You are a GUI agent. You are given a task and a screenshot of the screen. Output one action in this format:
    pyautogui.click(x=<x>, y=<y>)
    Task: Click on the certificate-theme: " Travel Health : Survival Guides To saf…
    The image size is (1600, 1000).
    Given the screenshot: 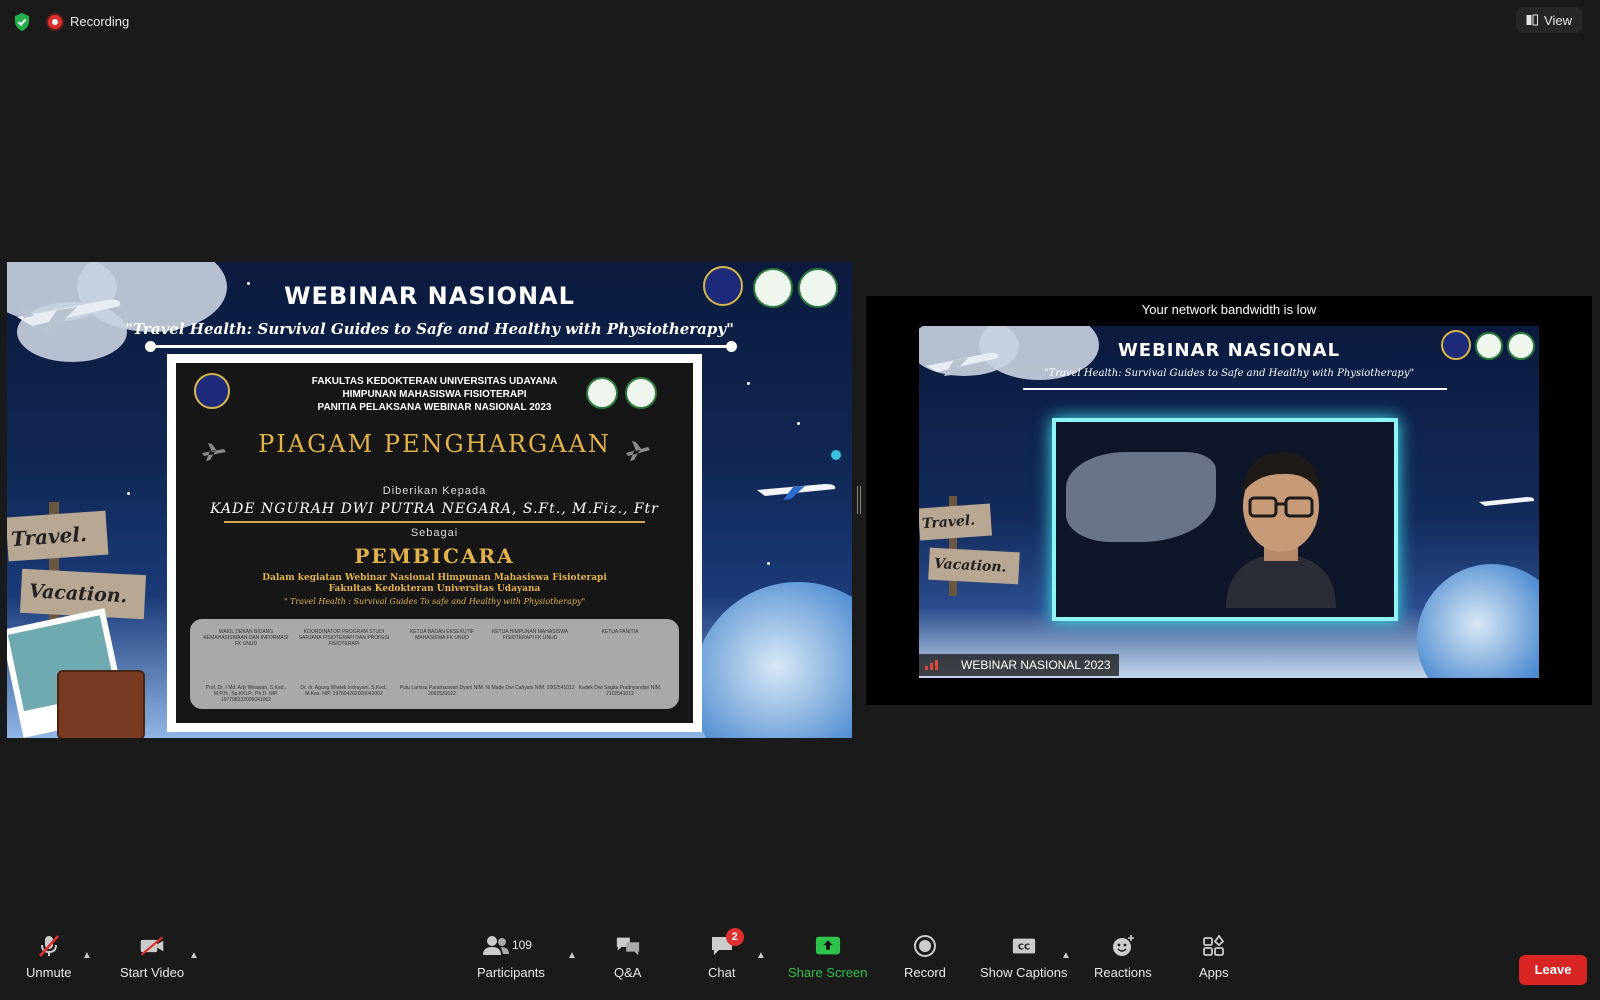 What is the action you would take?
    pyautogui.click(x=434, y=601)
    